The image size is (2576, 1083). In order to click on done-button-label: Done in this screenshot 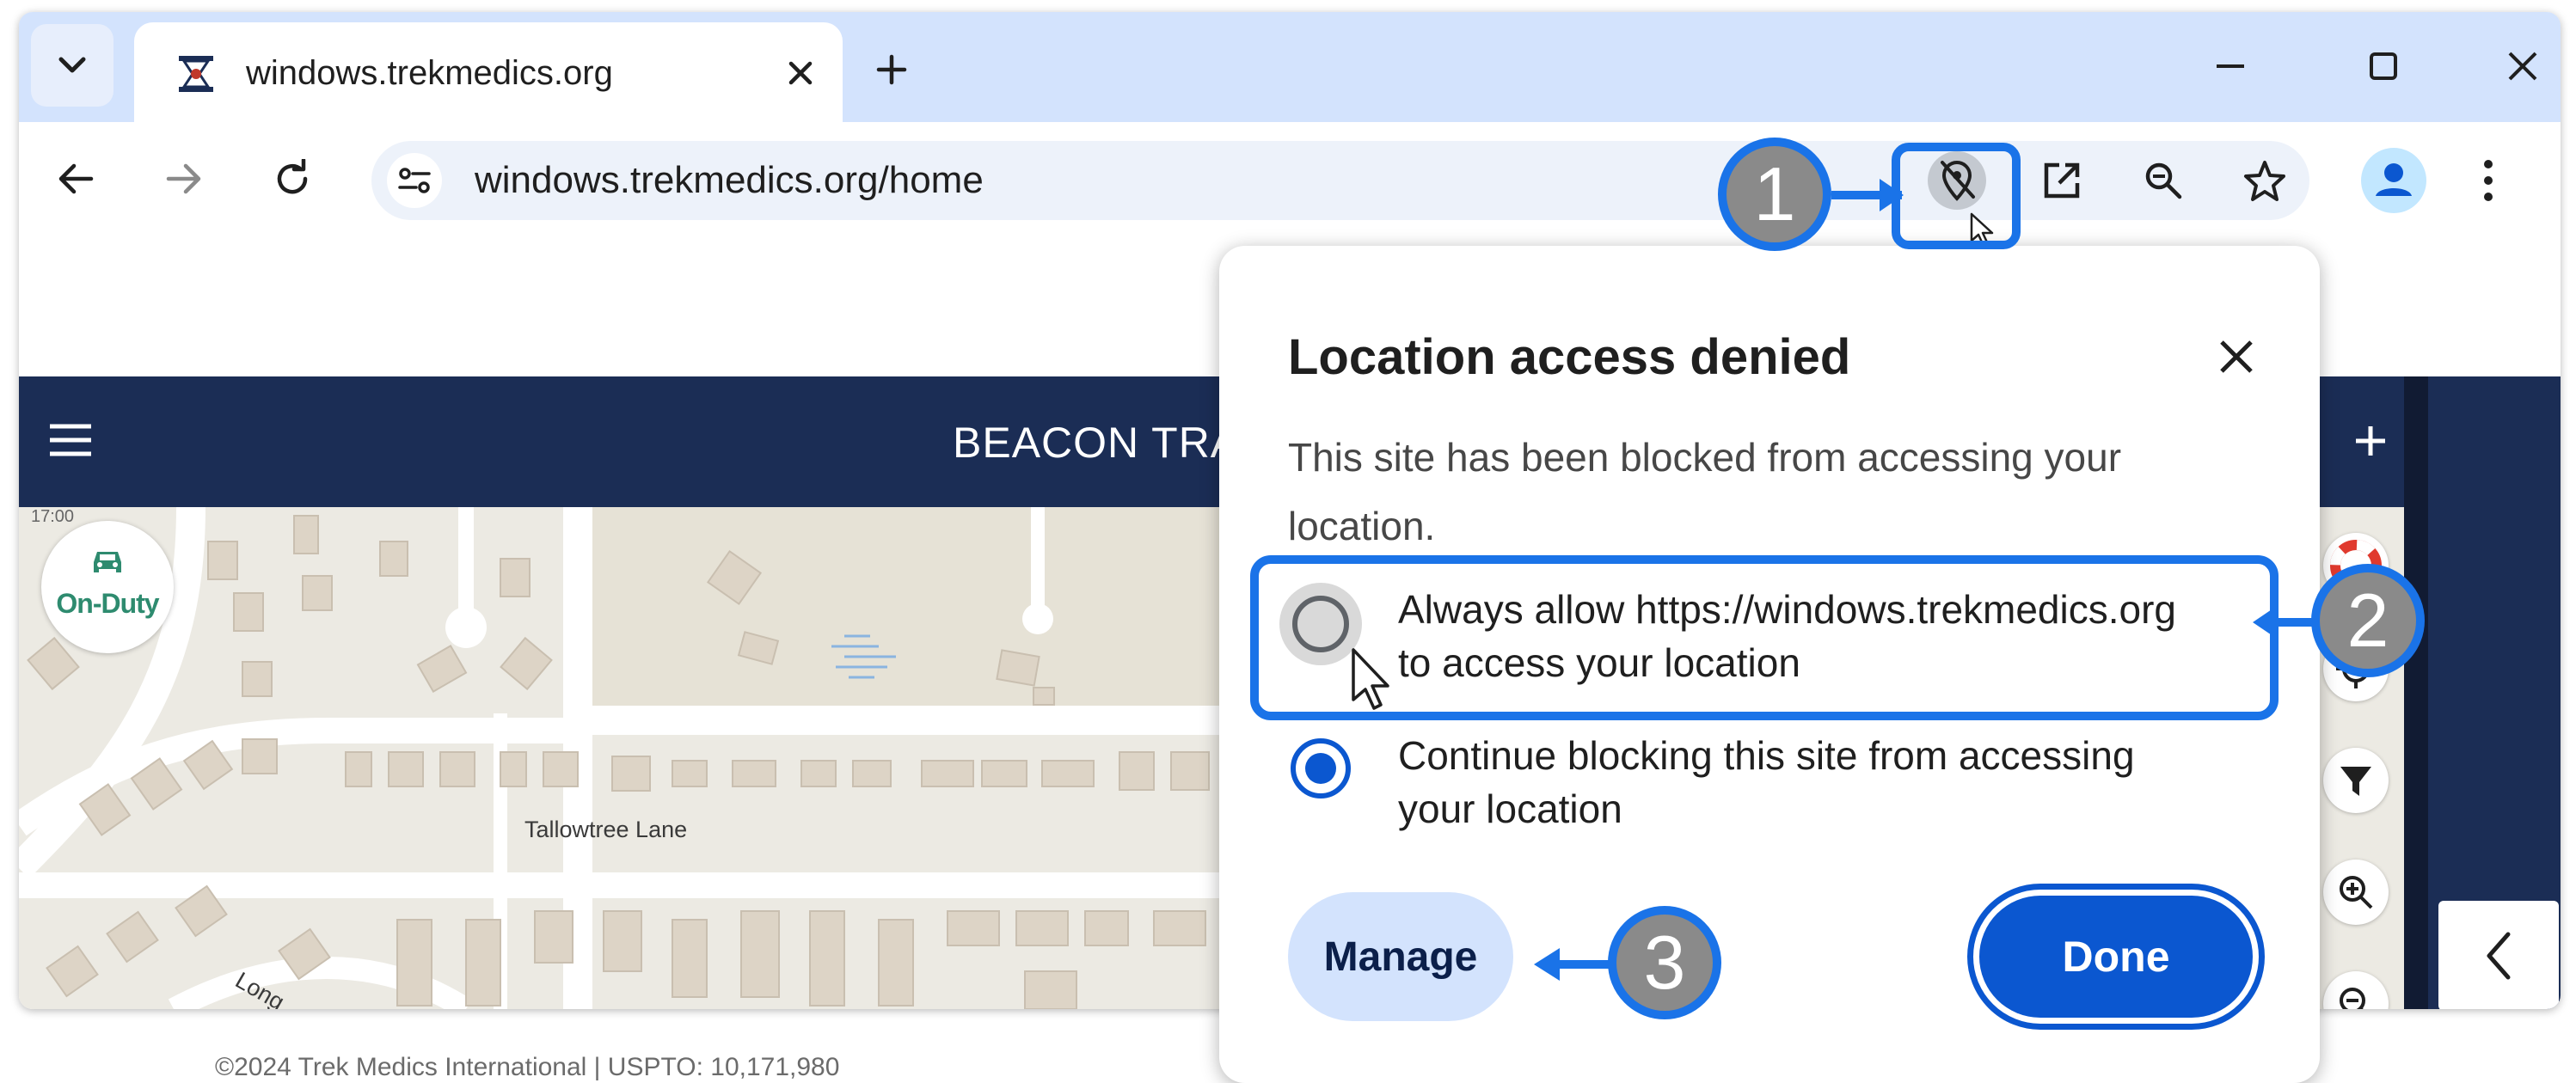, I will do `click(2116, 957)`.